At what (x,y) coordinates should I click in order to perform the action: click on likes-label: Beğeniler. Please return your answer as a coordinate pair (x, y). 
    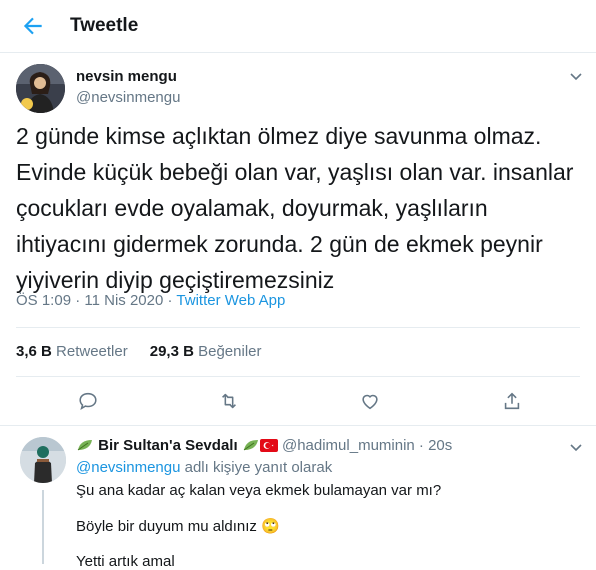
    Looking at the image, I should click on (230, 351).